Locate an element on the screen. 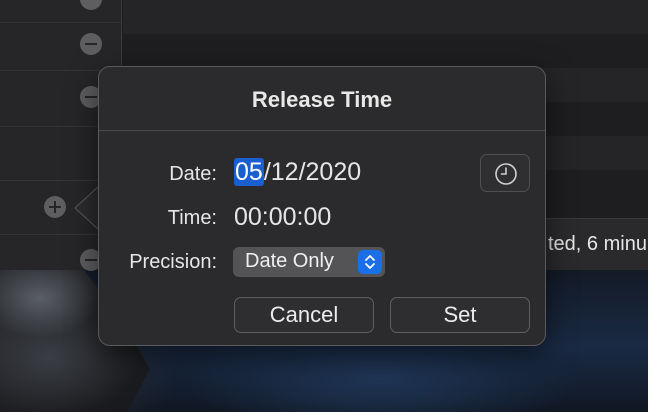 The image size is (648, 412). popover-title: Release Time is located at coordinates (322, 99).